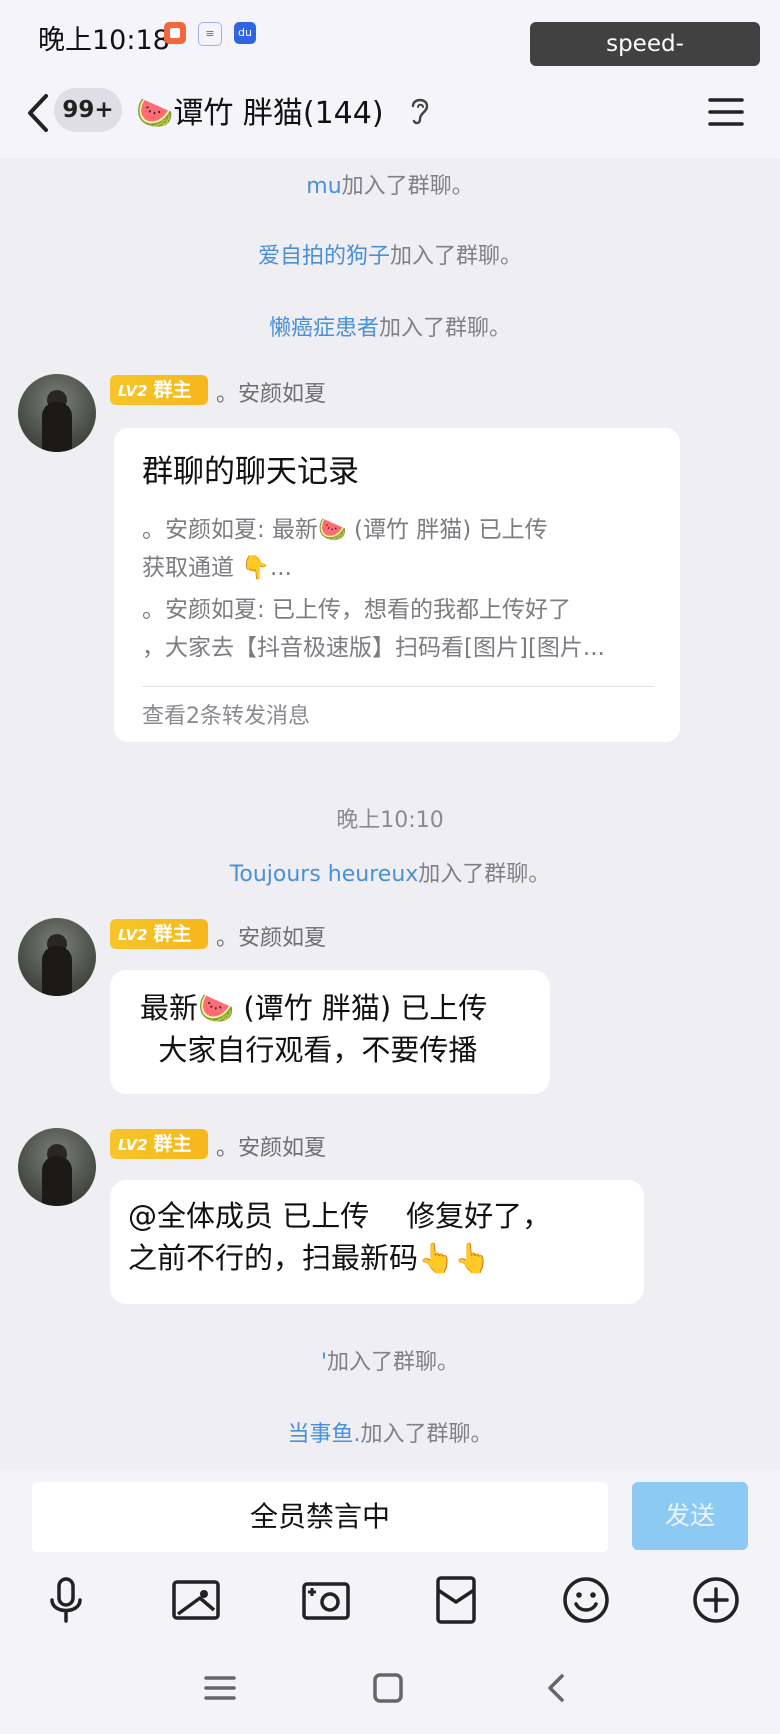 Image resolution: width=780 pixels, height=1734 pixels. I want to click on microphone-icon, so click(66, 1600).